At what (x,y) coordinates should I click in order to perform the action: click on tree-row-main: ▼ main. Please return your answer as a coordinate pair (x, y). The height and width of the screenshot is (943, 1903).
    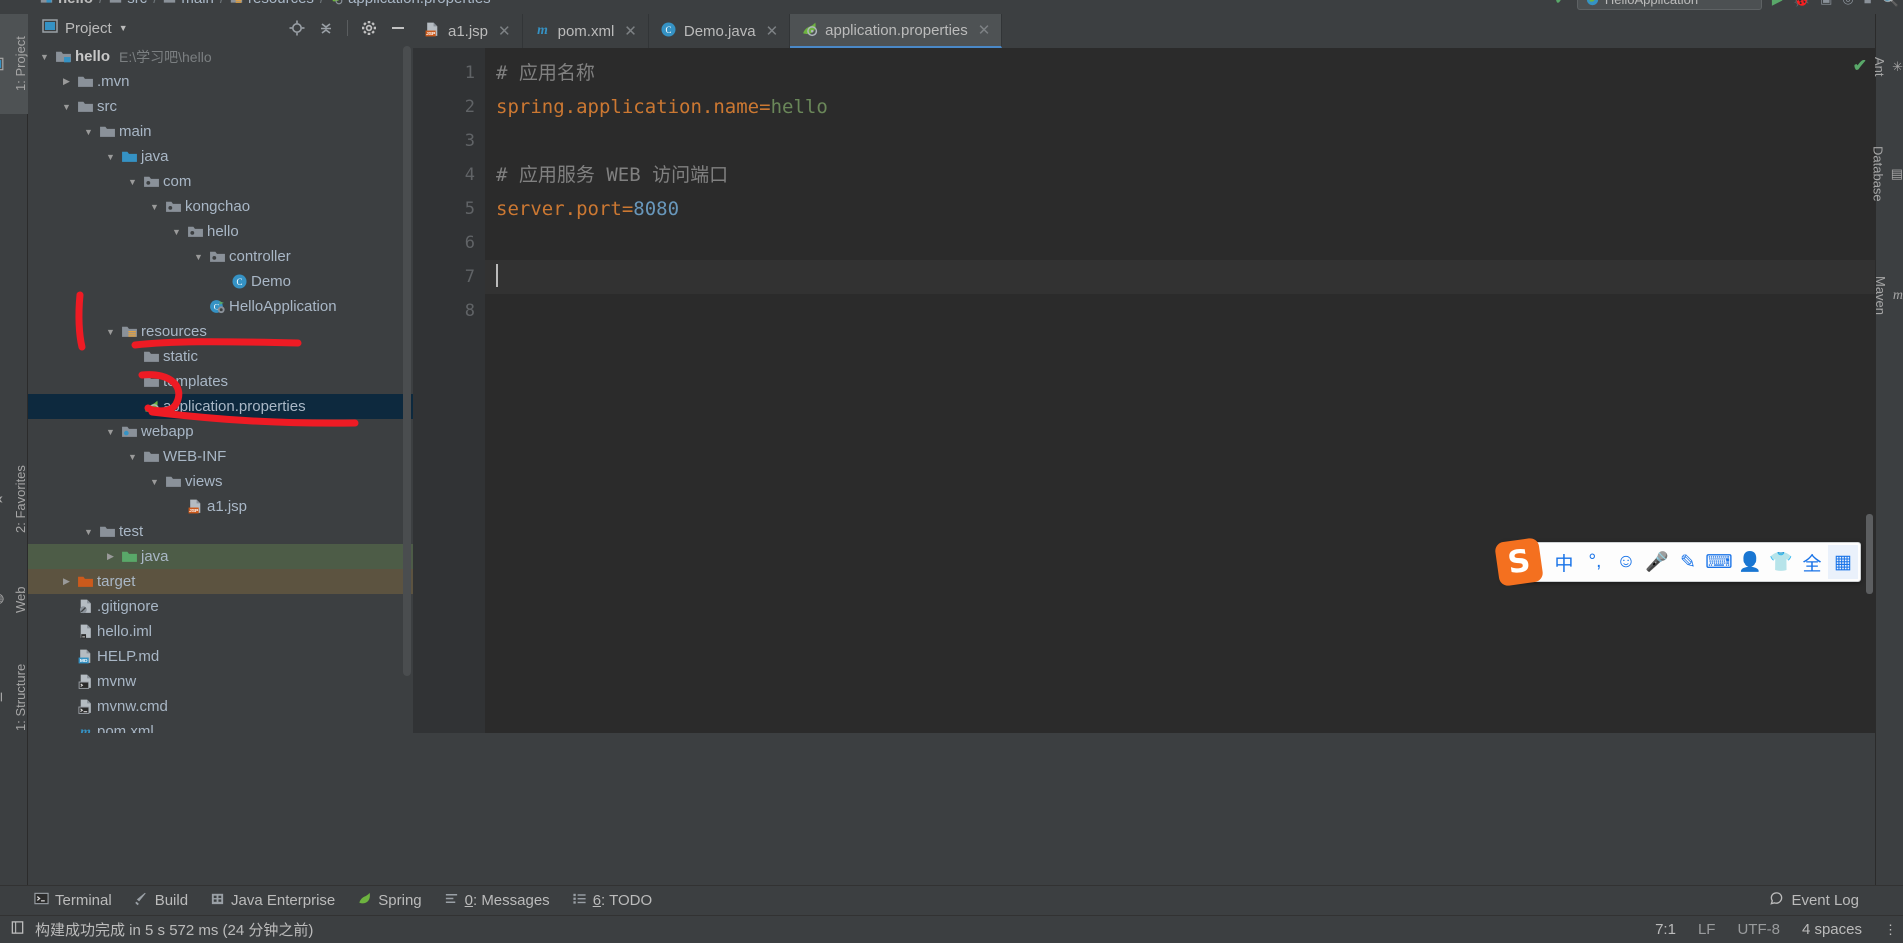
    Looking at the image, I should click on (220, 131).